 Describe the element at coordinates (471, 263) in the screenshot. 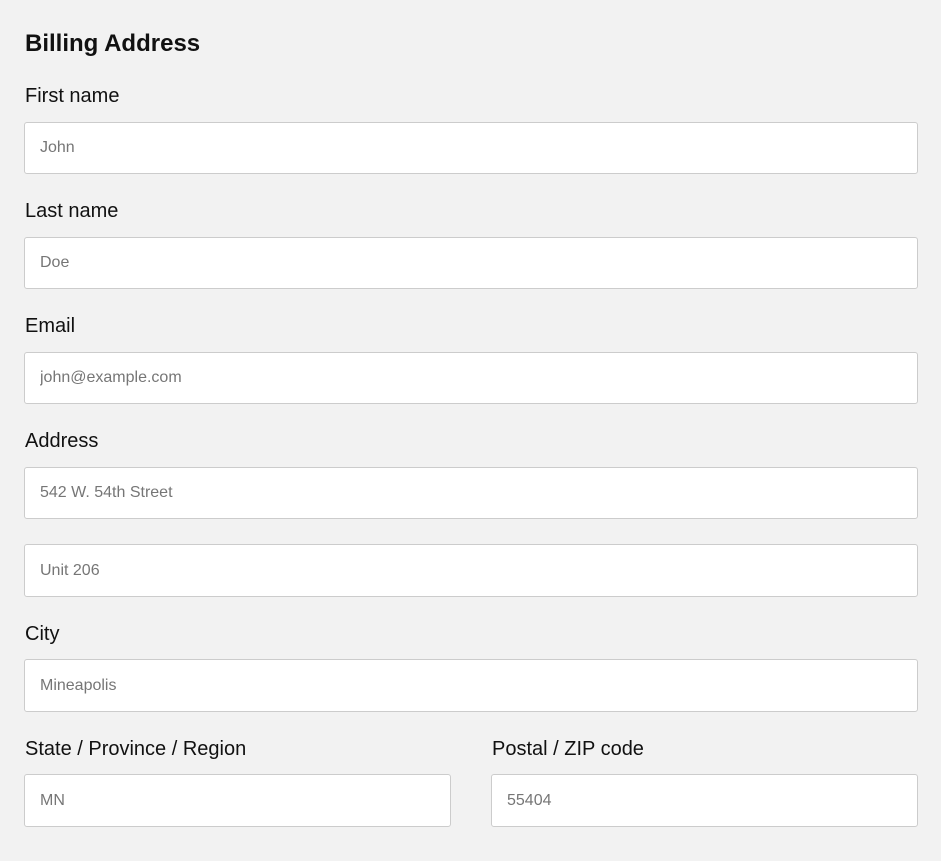

I see `last-name-field` at that location.